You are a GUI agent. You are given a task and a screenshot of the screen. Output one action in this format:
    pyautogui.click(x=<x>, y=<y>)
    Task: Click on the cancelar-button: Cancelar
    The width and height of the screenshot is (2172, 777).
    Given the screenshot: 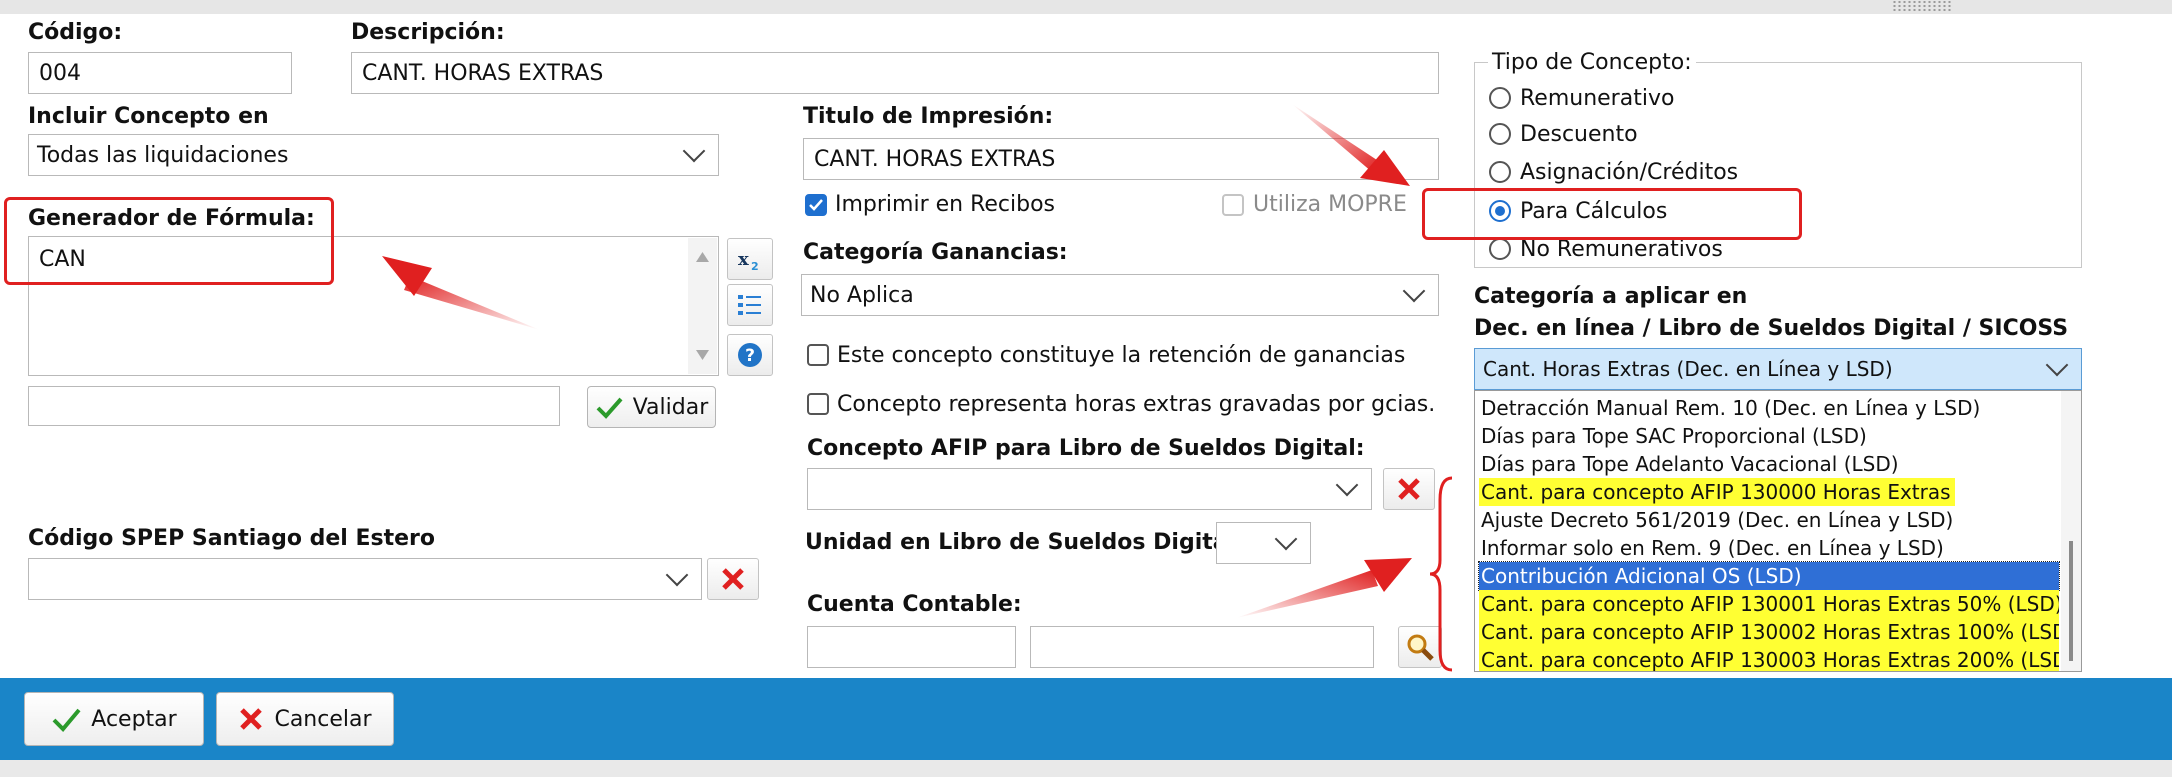 What is the action you would take?
    pyautogui.click(x=305, y=719)
    